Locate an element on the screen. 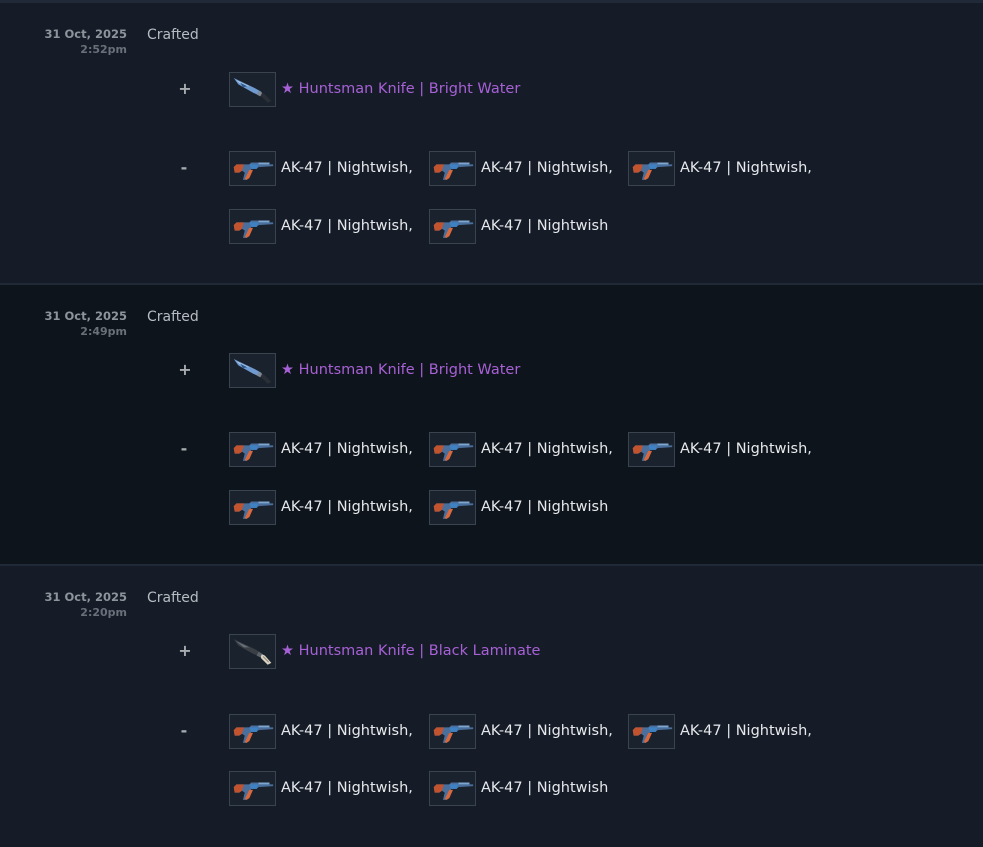 The image size is (983, 847). received-item: ★ Huntsman Knife | Black Laminate is located at coordinates (384, 651).